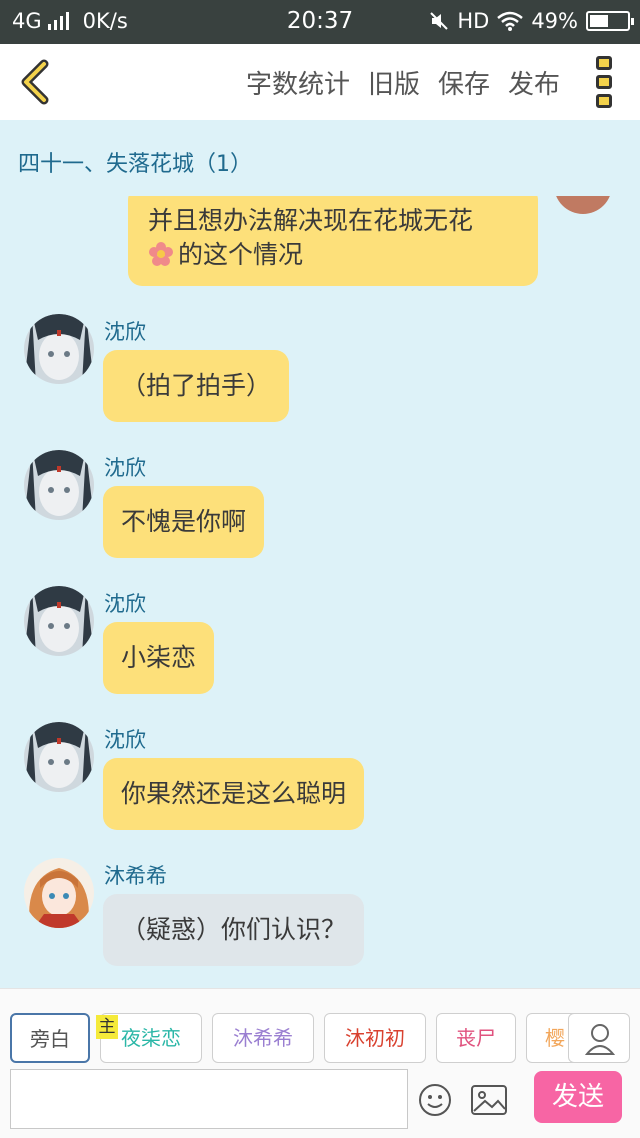 This screenshot has width=640, height=1138. I want to click on hd-label: HD, so click(473, 21).